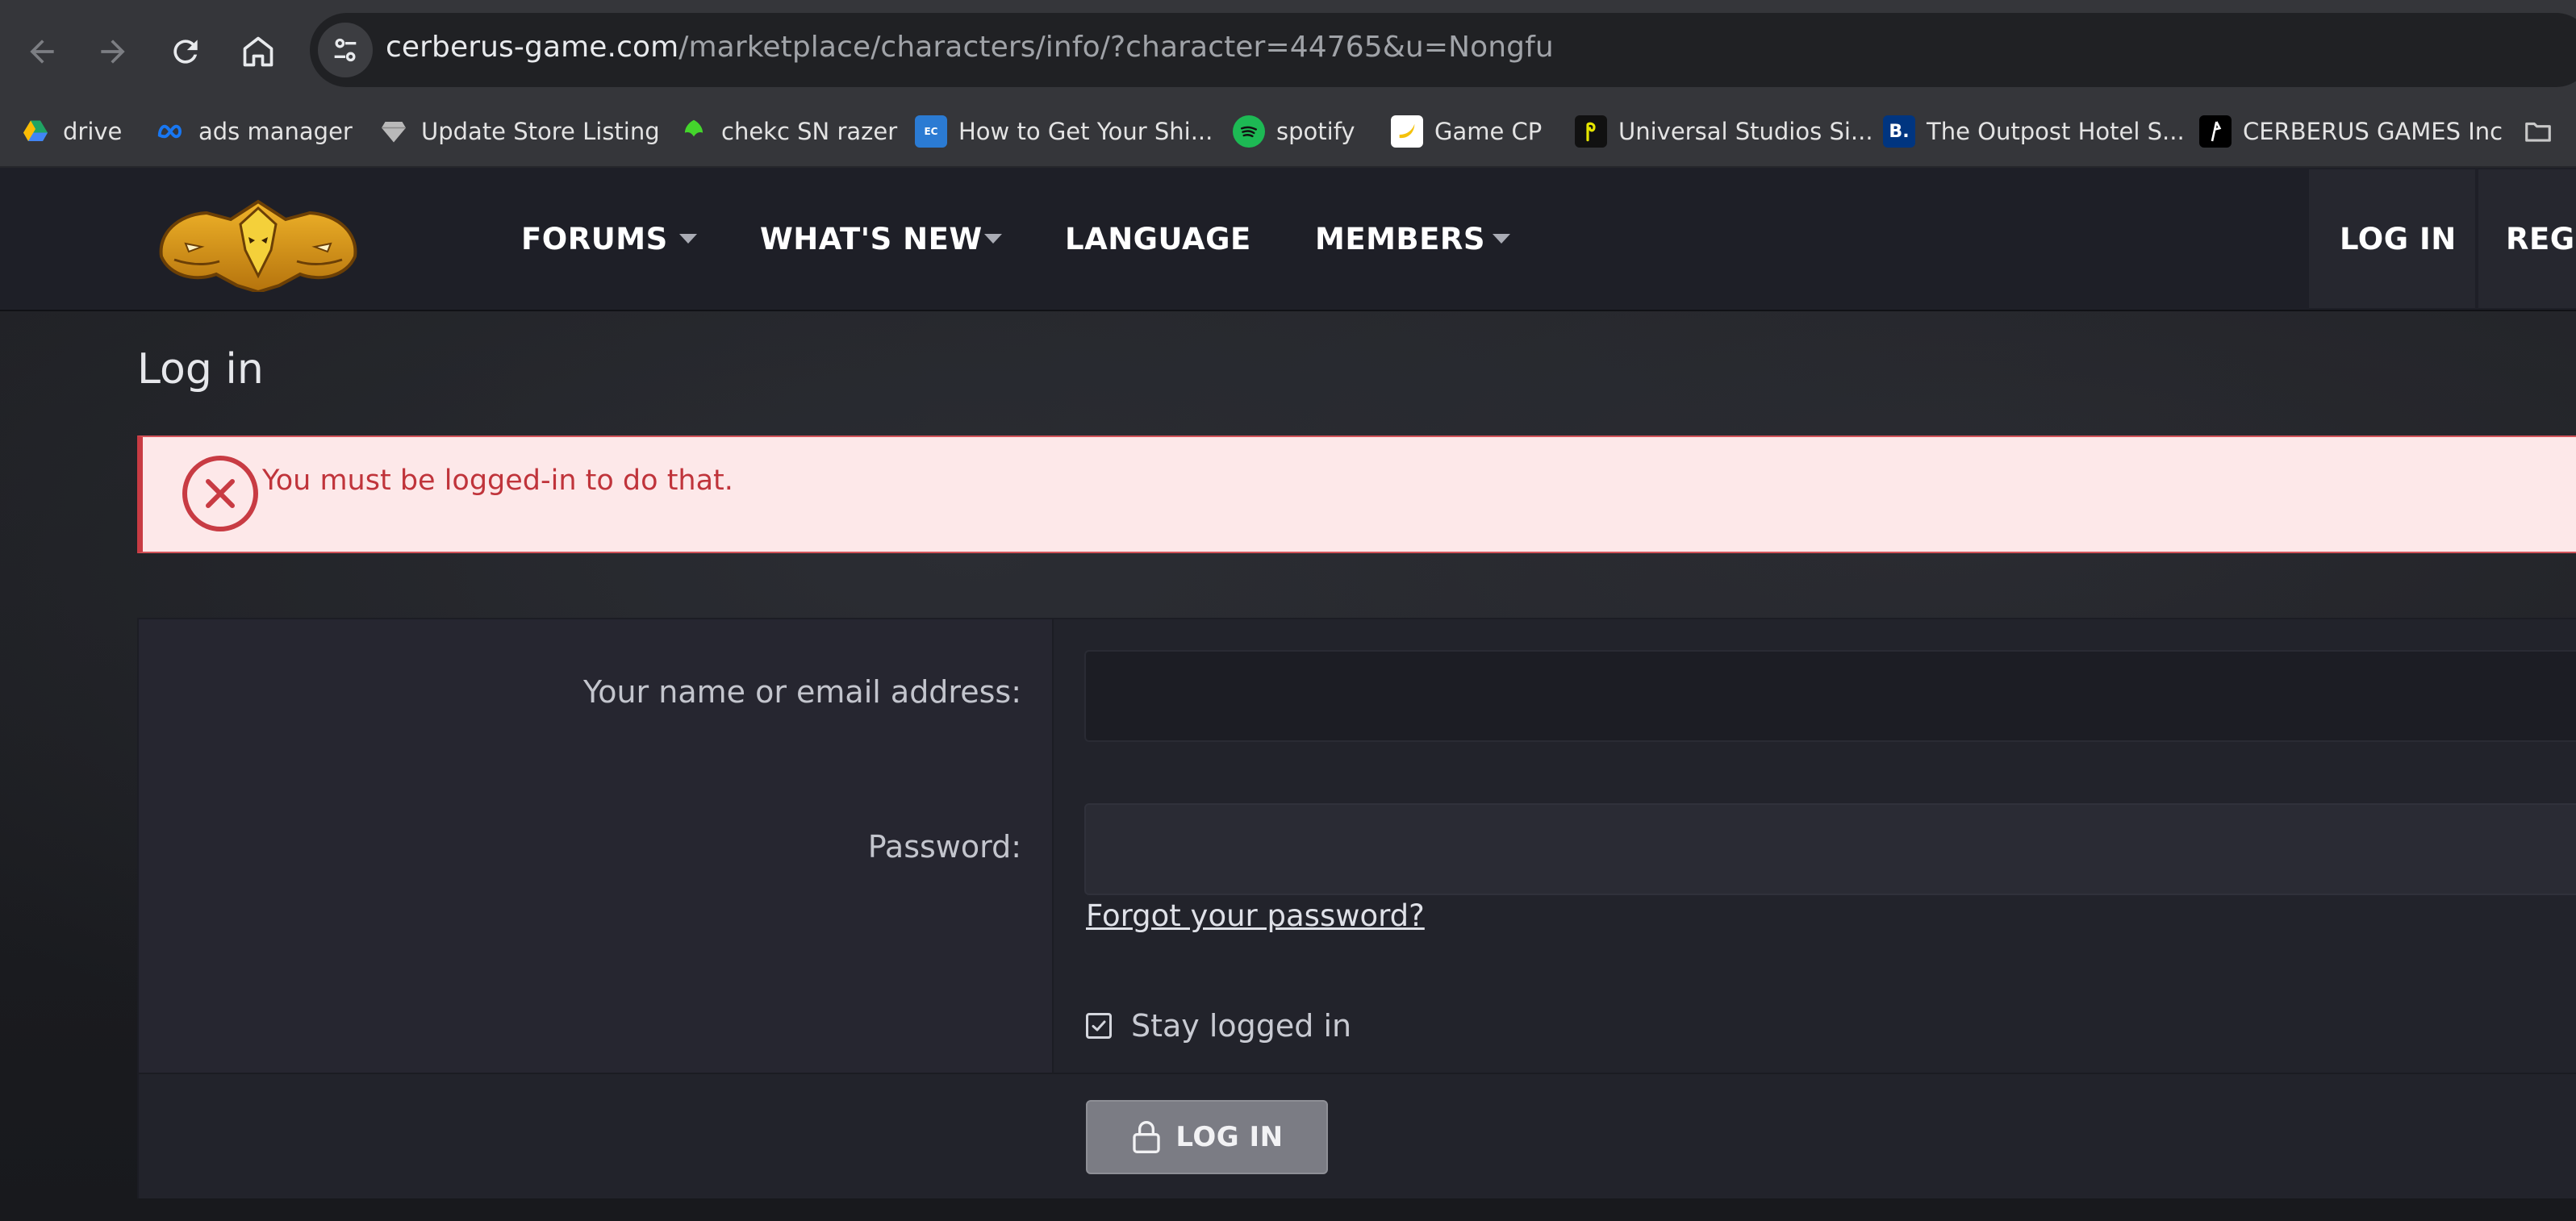  I want to click on nav-language: LANGUAGE, so click(1158, 239).